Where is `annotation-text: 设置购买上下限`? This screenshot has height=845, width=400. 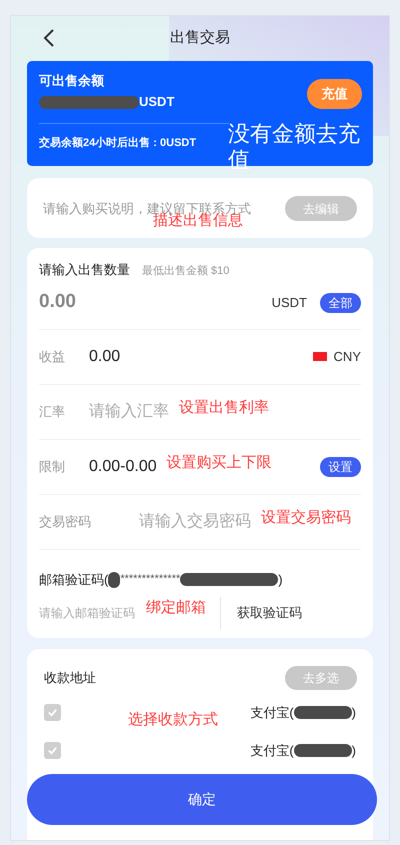 annotation-text: 设置购买上下限 is located at coordinates (219, 463).